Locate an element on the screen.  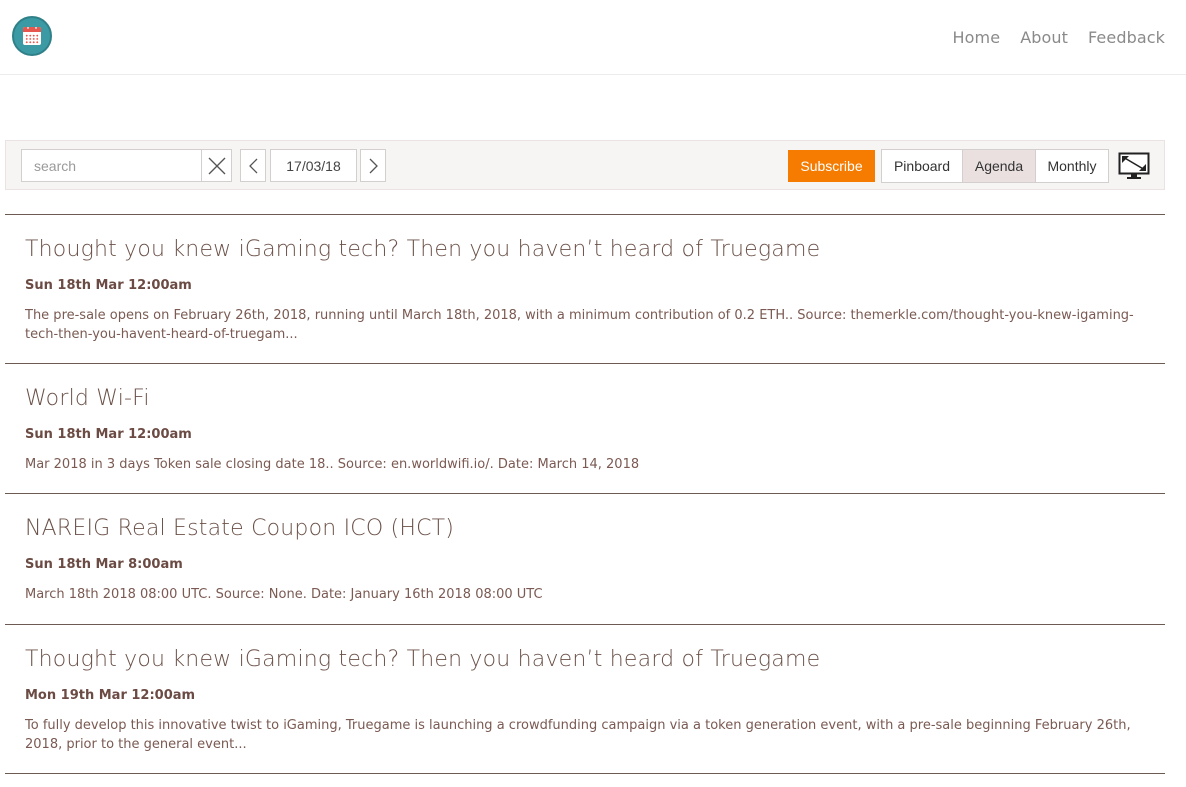
current-date-field: 17/03/18 is located at coordinates (313, 165).